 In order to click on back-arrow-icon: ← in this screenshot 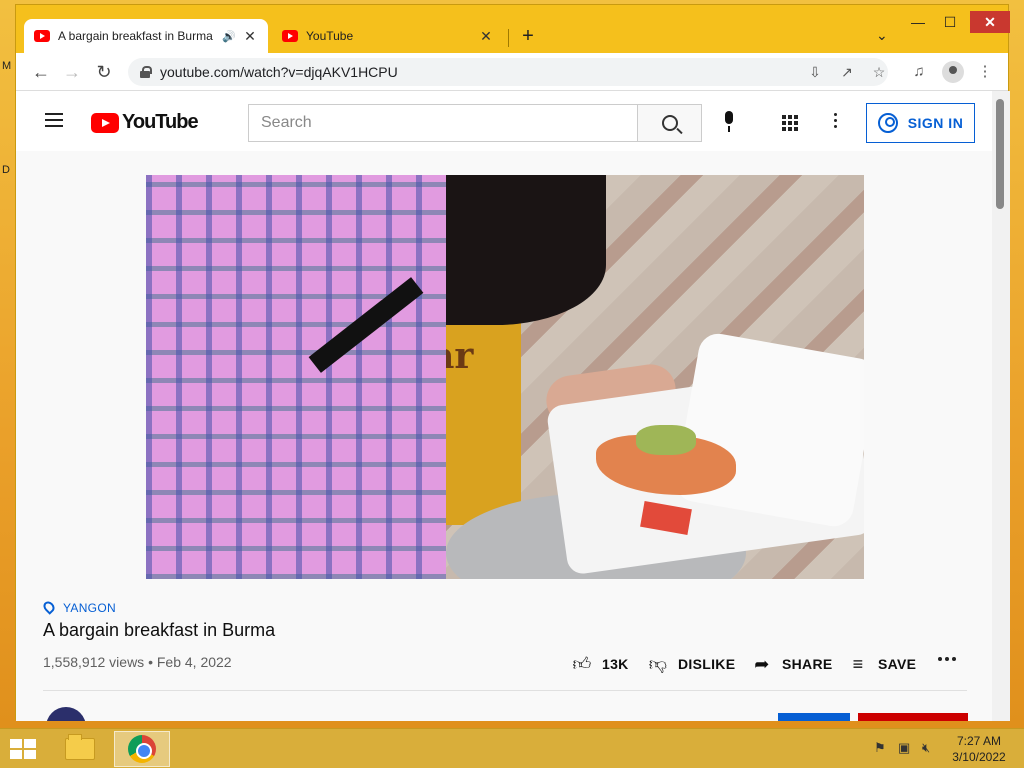, I will do `click(41, 72)`.